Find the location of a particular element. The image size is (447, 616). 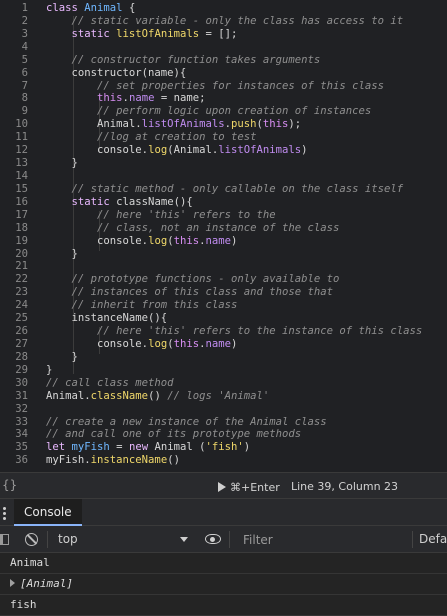

line-number: 20 is located at coordinates (21, 253).